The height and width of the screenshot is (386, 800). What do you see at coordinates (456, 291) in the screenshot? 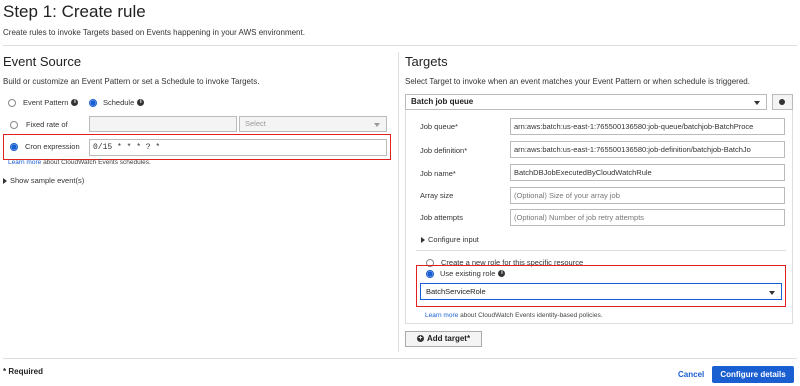
I see `existing-role-value: BatchServiceRole` at bounding box center [456, 291].